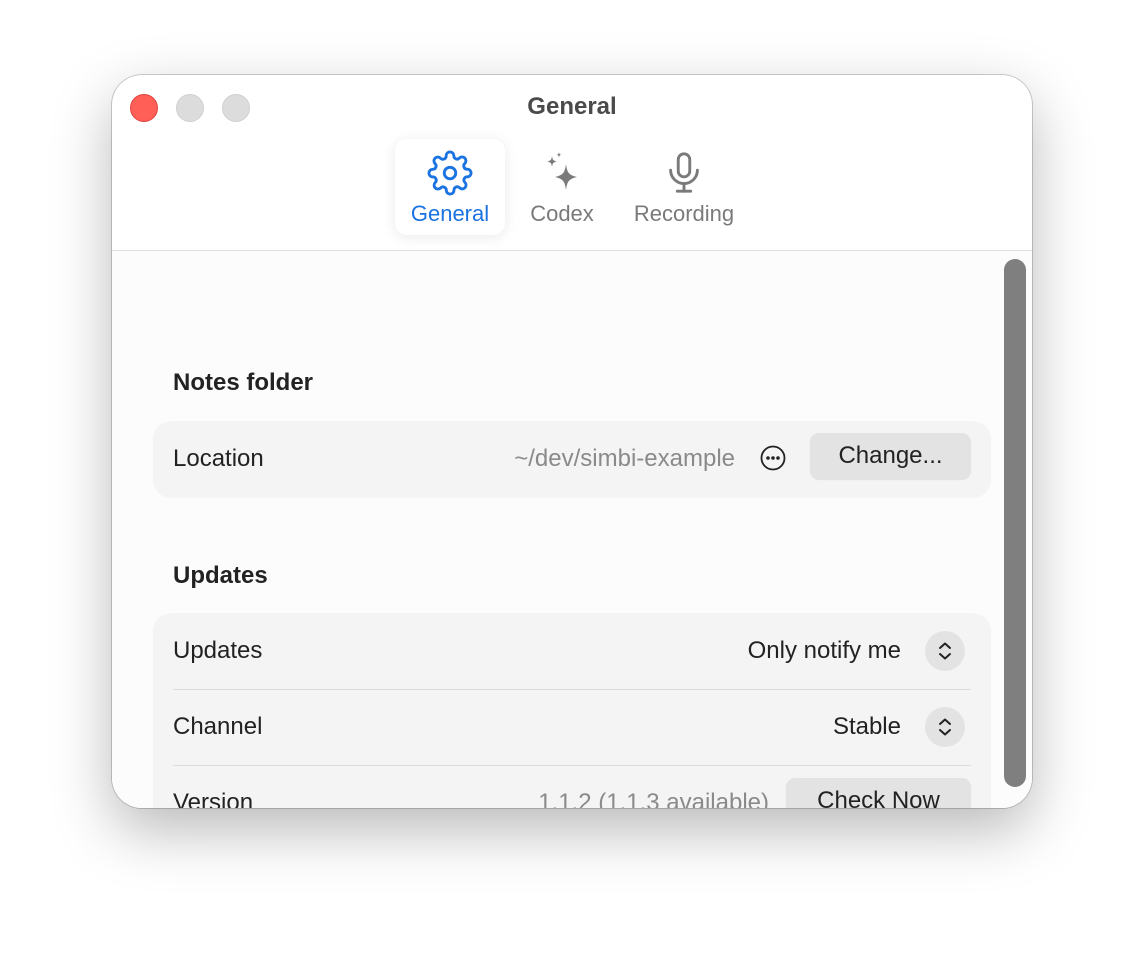 The image size is (1144, 956). What do you see at coordinates (572, 651) in the screenshot?
I see `updates-row: Updates Only notify me` at bounding box center [572, 651].